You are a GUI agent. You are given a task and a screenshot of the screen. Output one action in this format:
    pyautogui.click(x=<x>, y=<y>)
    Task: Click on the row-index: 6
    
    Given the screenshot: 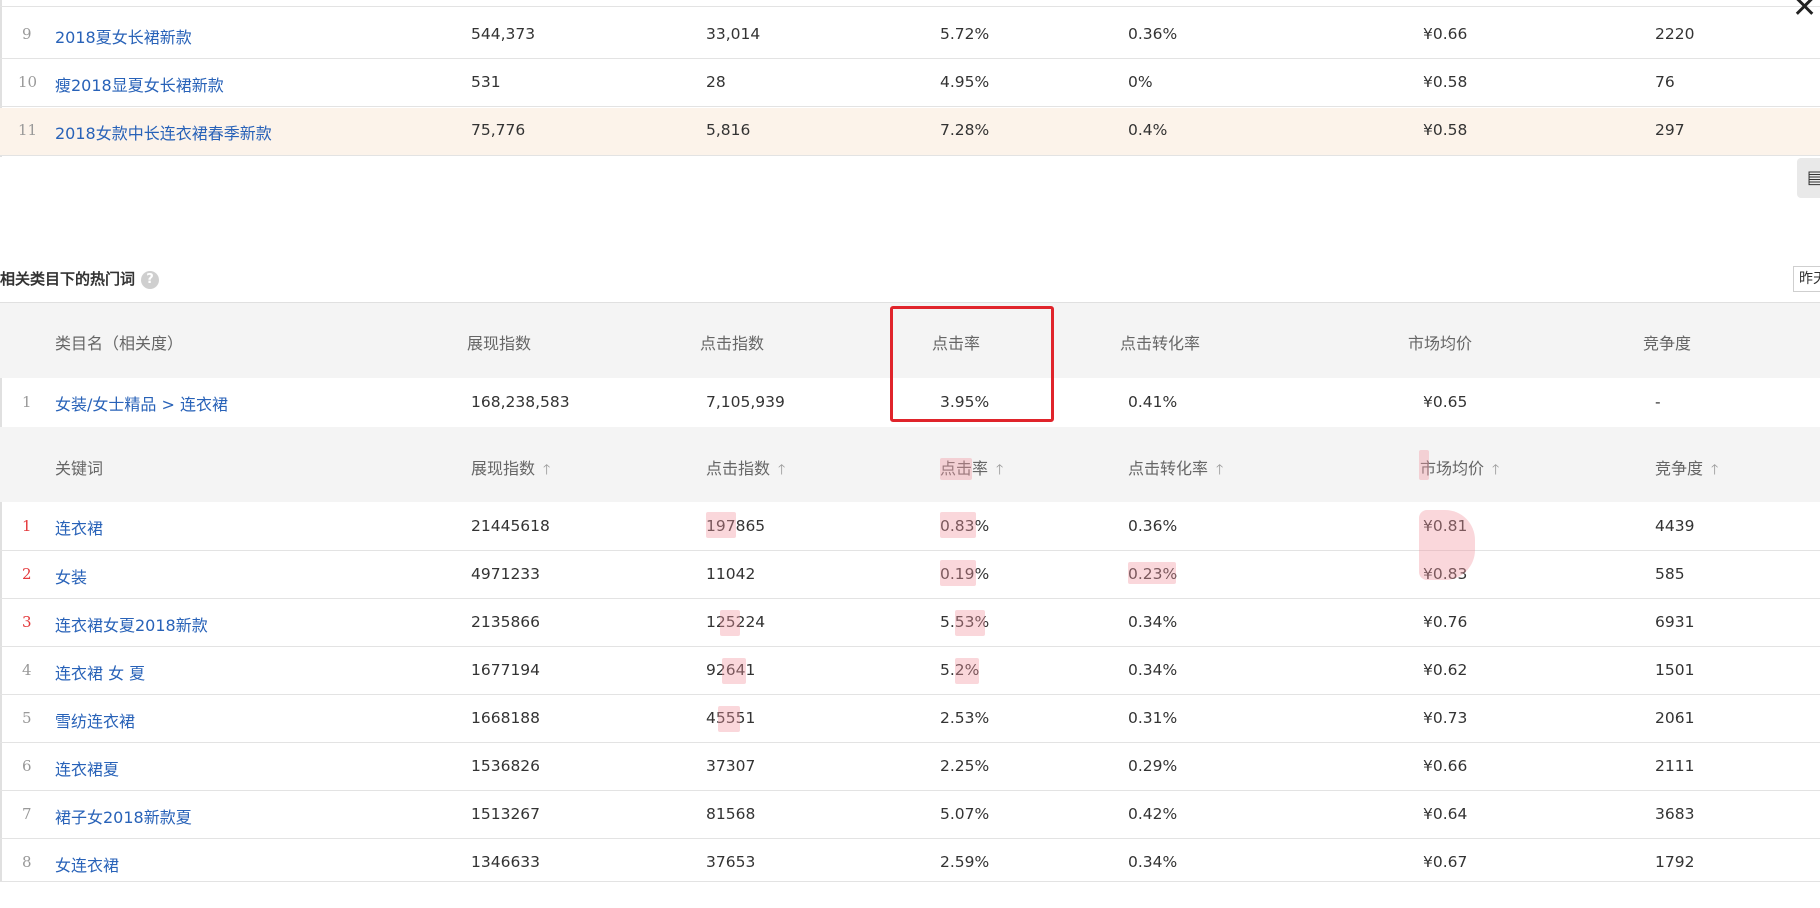 What is the action you would take?
    pyautogui.click(x=27, y=766)
    